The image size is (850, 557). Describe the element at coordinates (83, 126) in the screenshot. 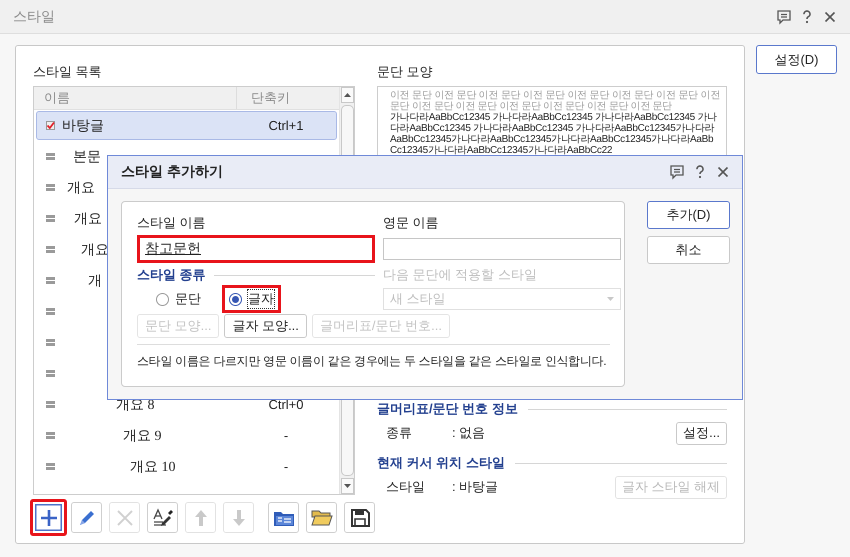

I see `style-name: 바탕글` at that location.